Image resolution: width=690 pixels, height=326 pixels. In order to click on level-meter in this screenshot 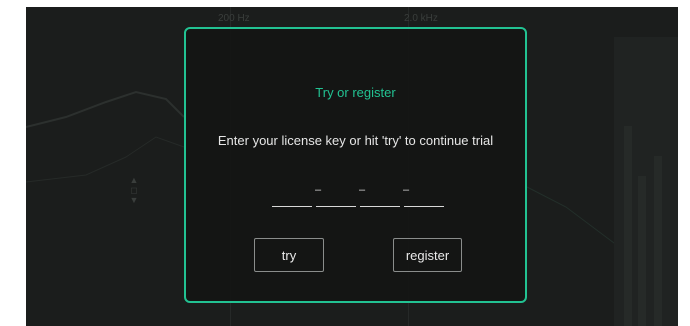, I will do `click(646, 181)`.